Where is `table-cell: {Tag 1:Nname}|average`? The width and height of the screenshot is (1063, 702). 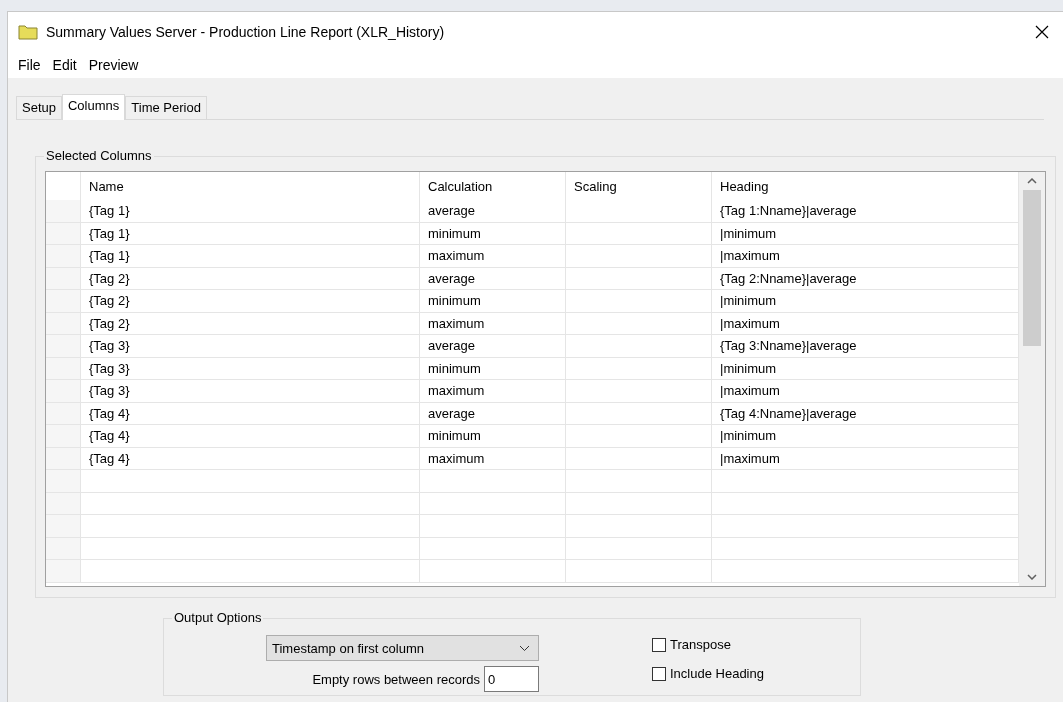 table-cell: {Tag 1:Nname}|average is located at coordinates (865, 211).